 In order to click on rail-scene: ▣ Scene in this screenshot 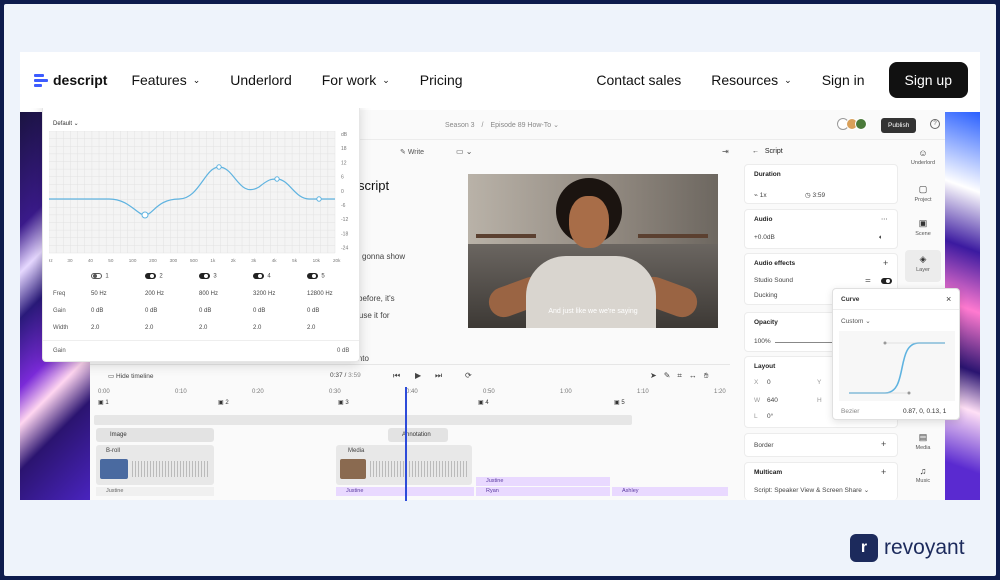, I will do `click(923, 227)`.